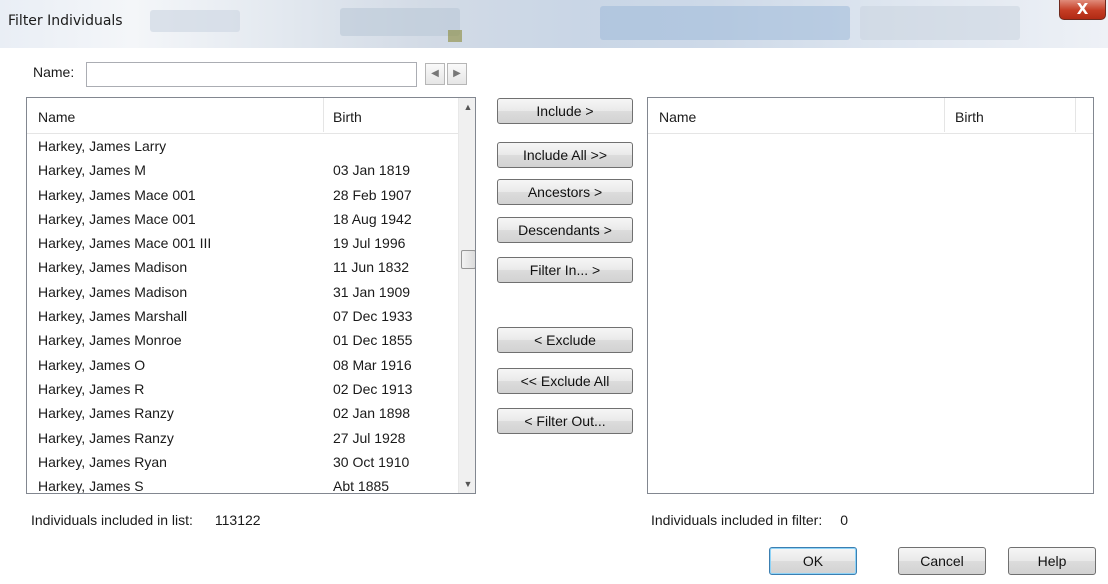 This screenshot has width=1108, height=584. I want to click on close-icon: X, so click(1082, 9).